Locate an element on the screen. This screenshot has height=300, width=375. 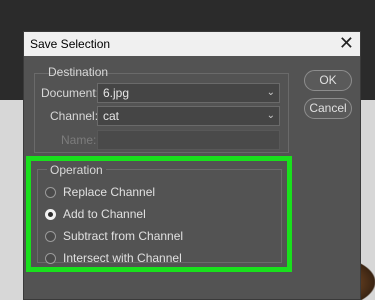
channel-select: cat ⌄ is located at coordinates (188, 116).